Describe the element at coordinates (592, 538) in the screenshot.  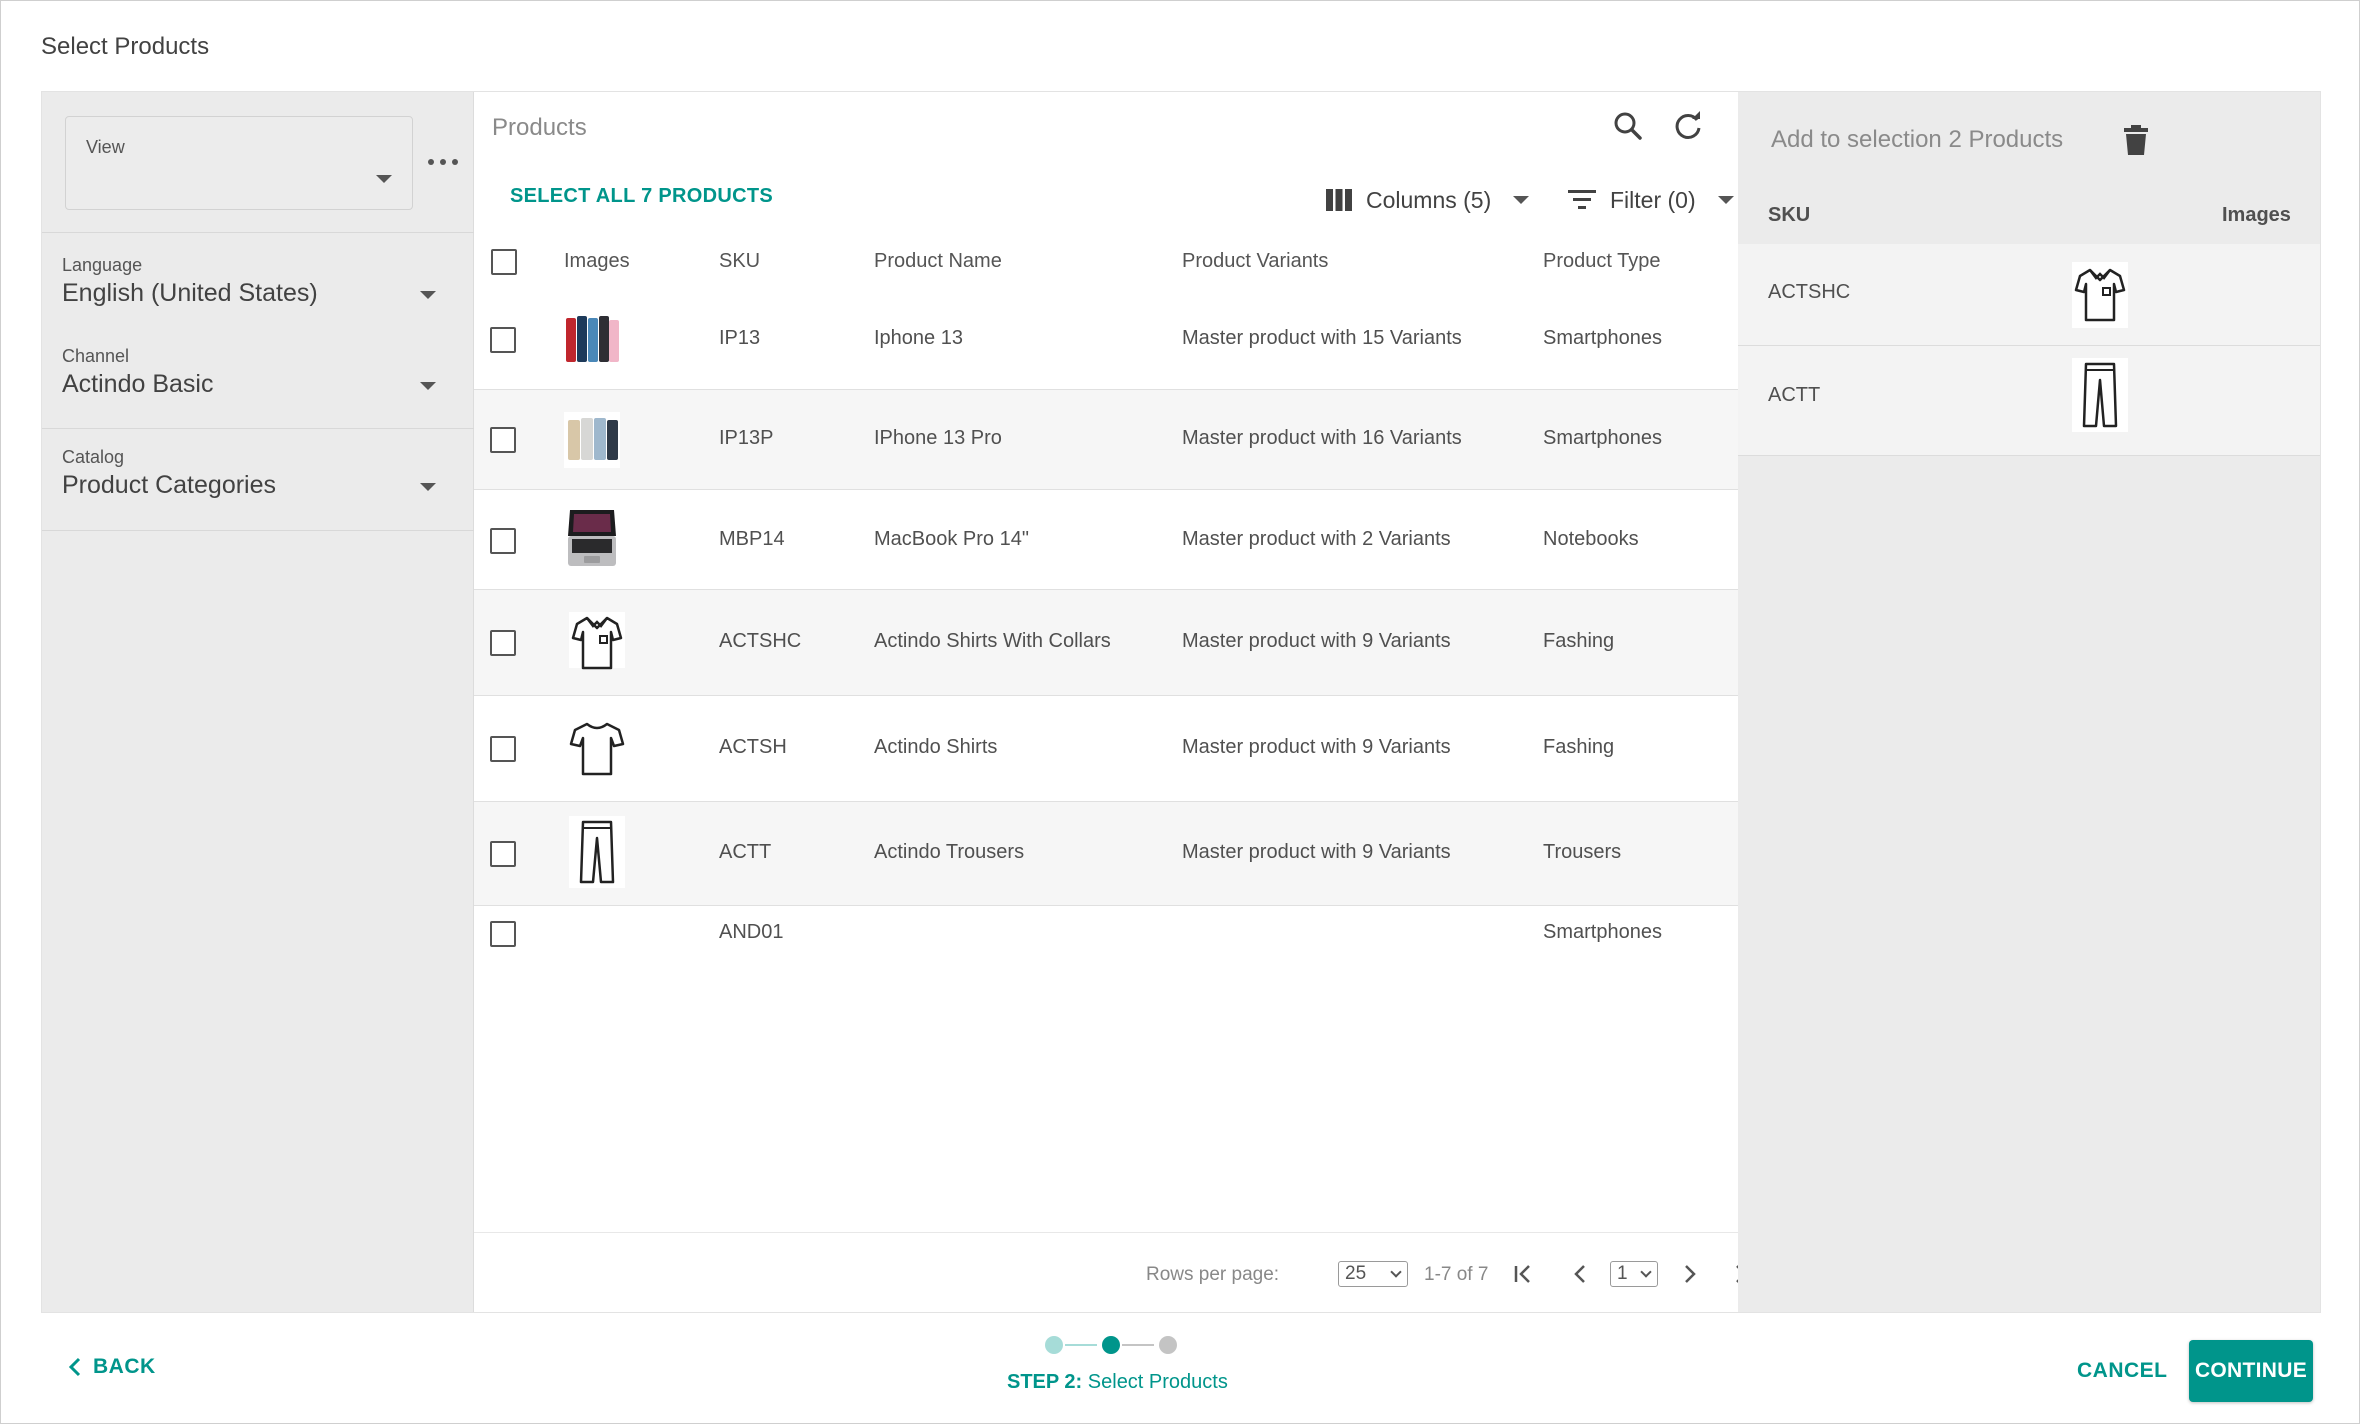
I see `macbook-image` at that location.